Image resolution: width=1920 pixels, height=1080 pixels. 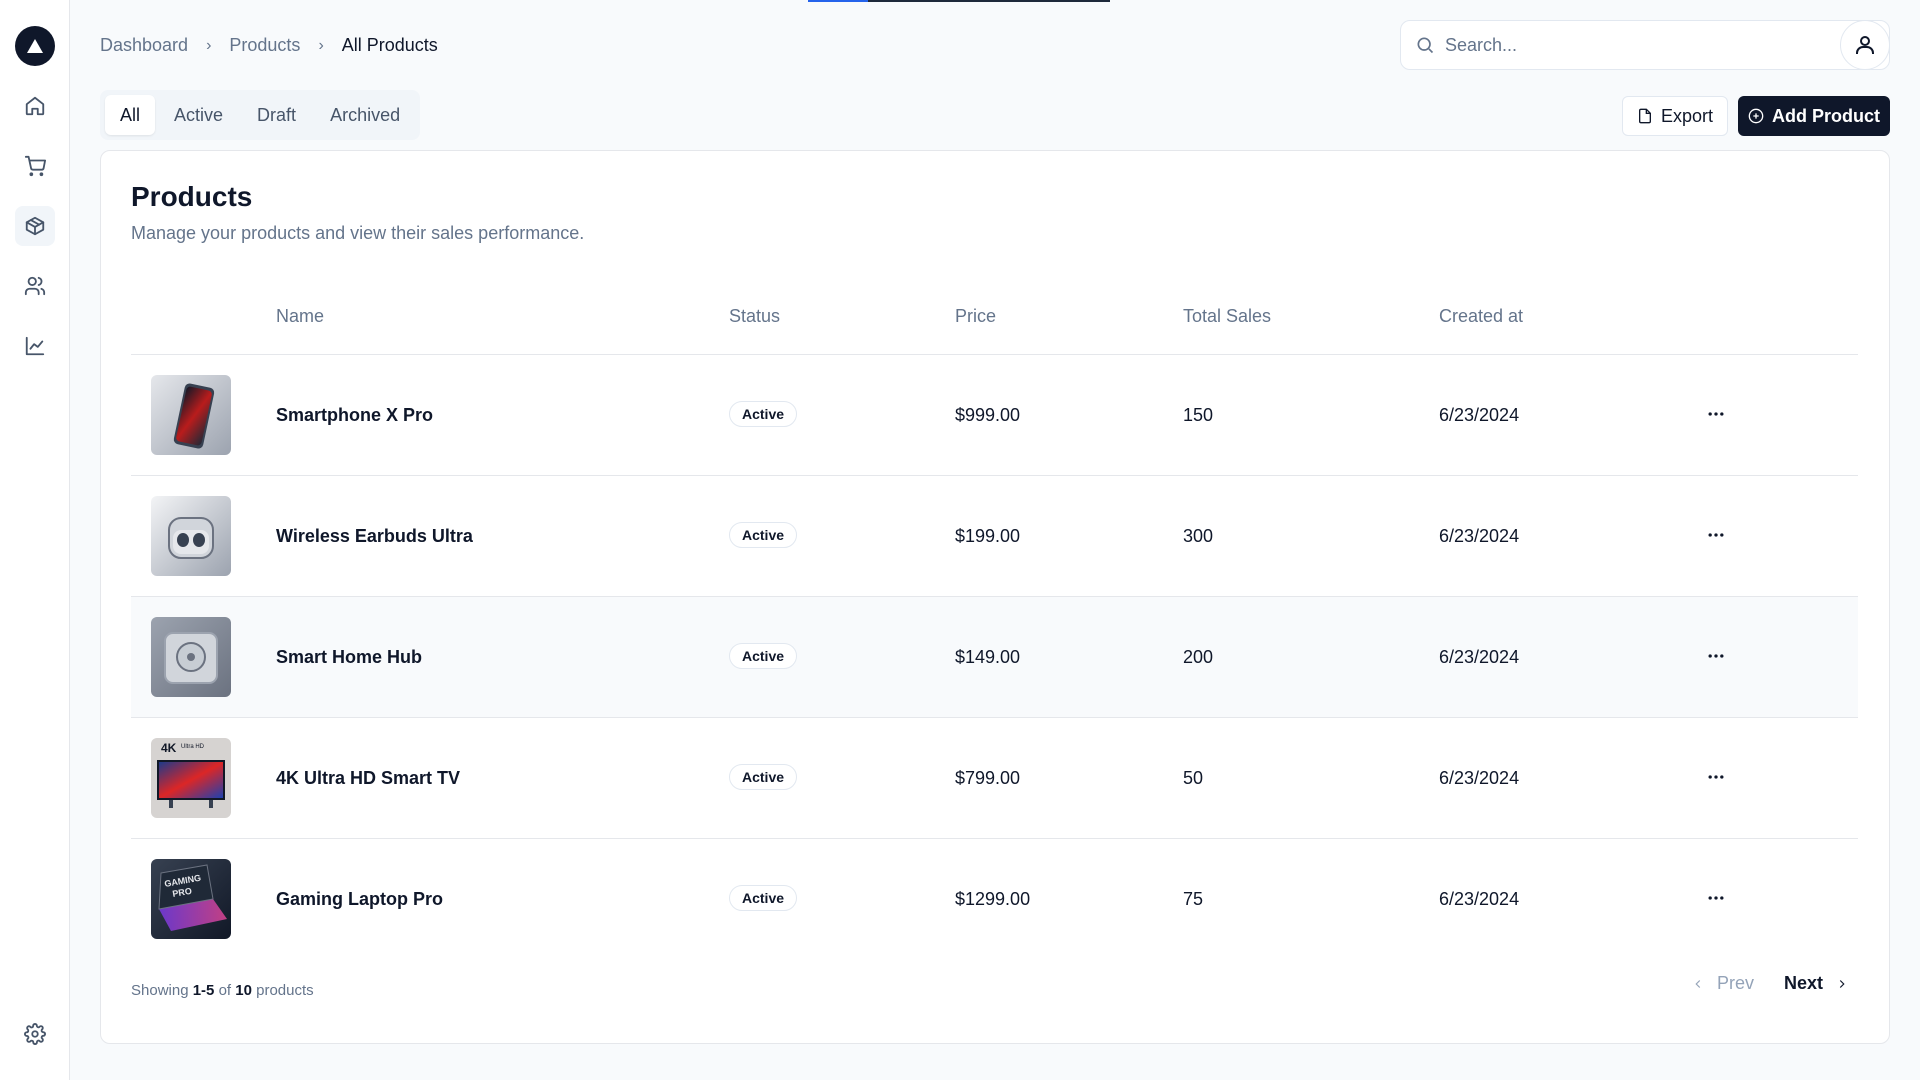 What do you see at coordinates (1193, 778) in the screenshot?
I see `product-total-sales: 50` at bounding box center [1193, 778].